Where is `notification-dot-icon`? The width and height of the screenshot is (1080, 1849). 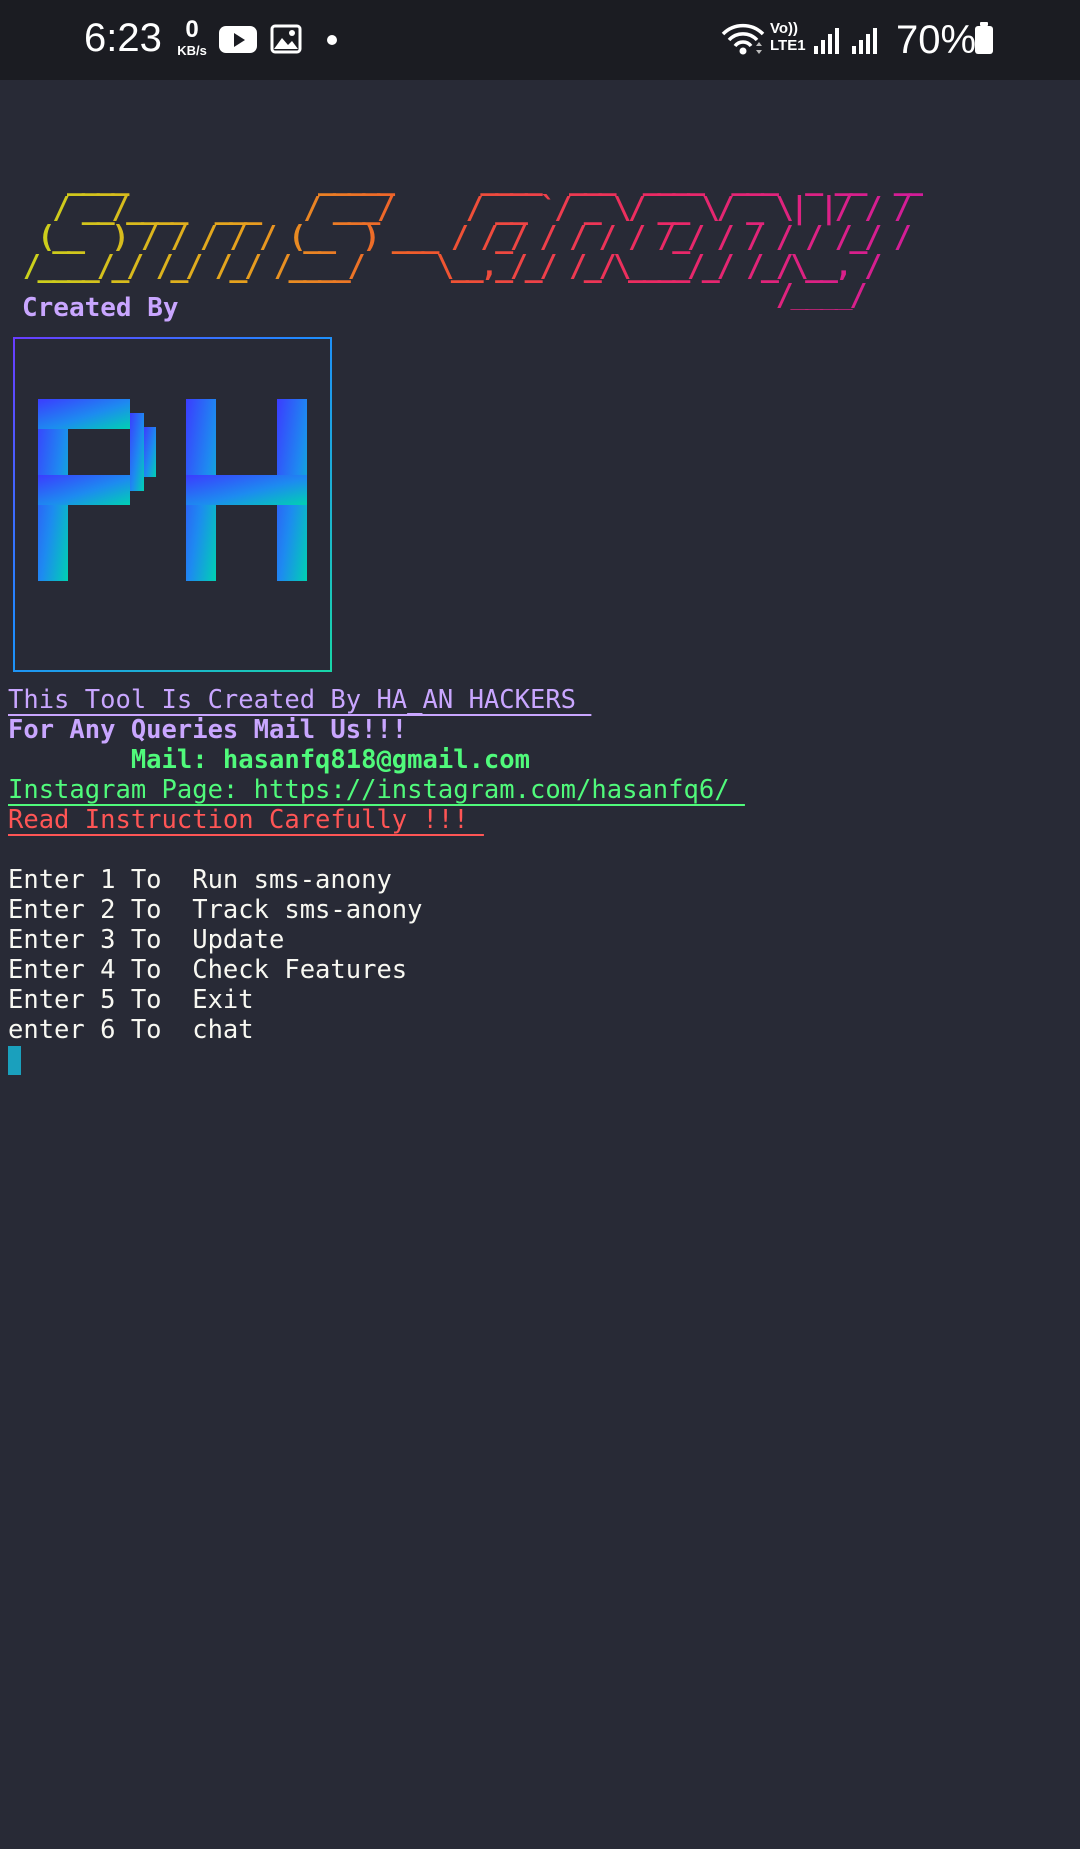
notification-dot-icon is located at coordinates (332, 40).